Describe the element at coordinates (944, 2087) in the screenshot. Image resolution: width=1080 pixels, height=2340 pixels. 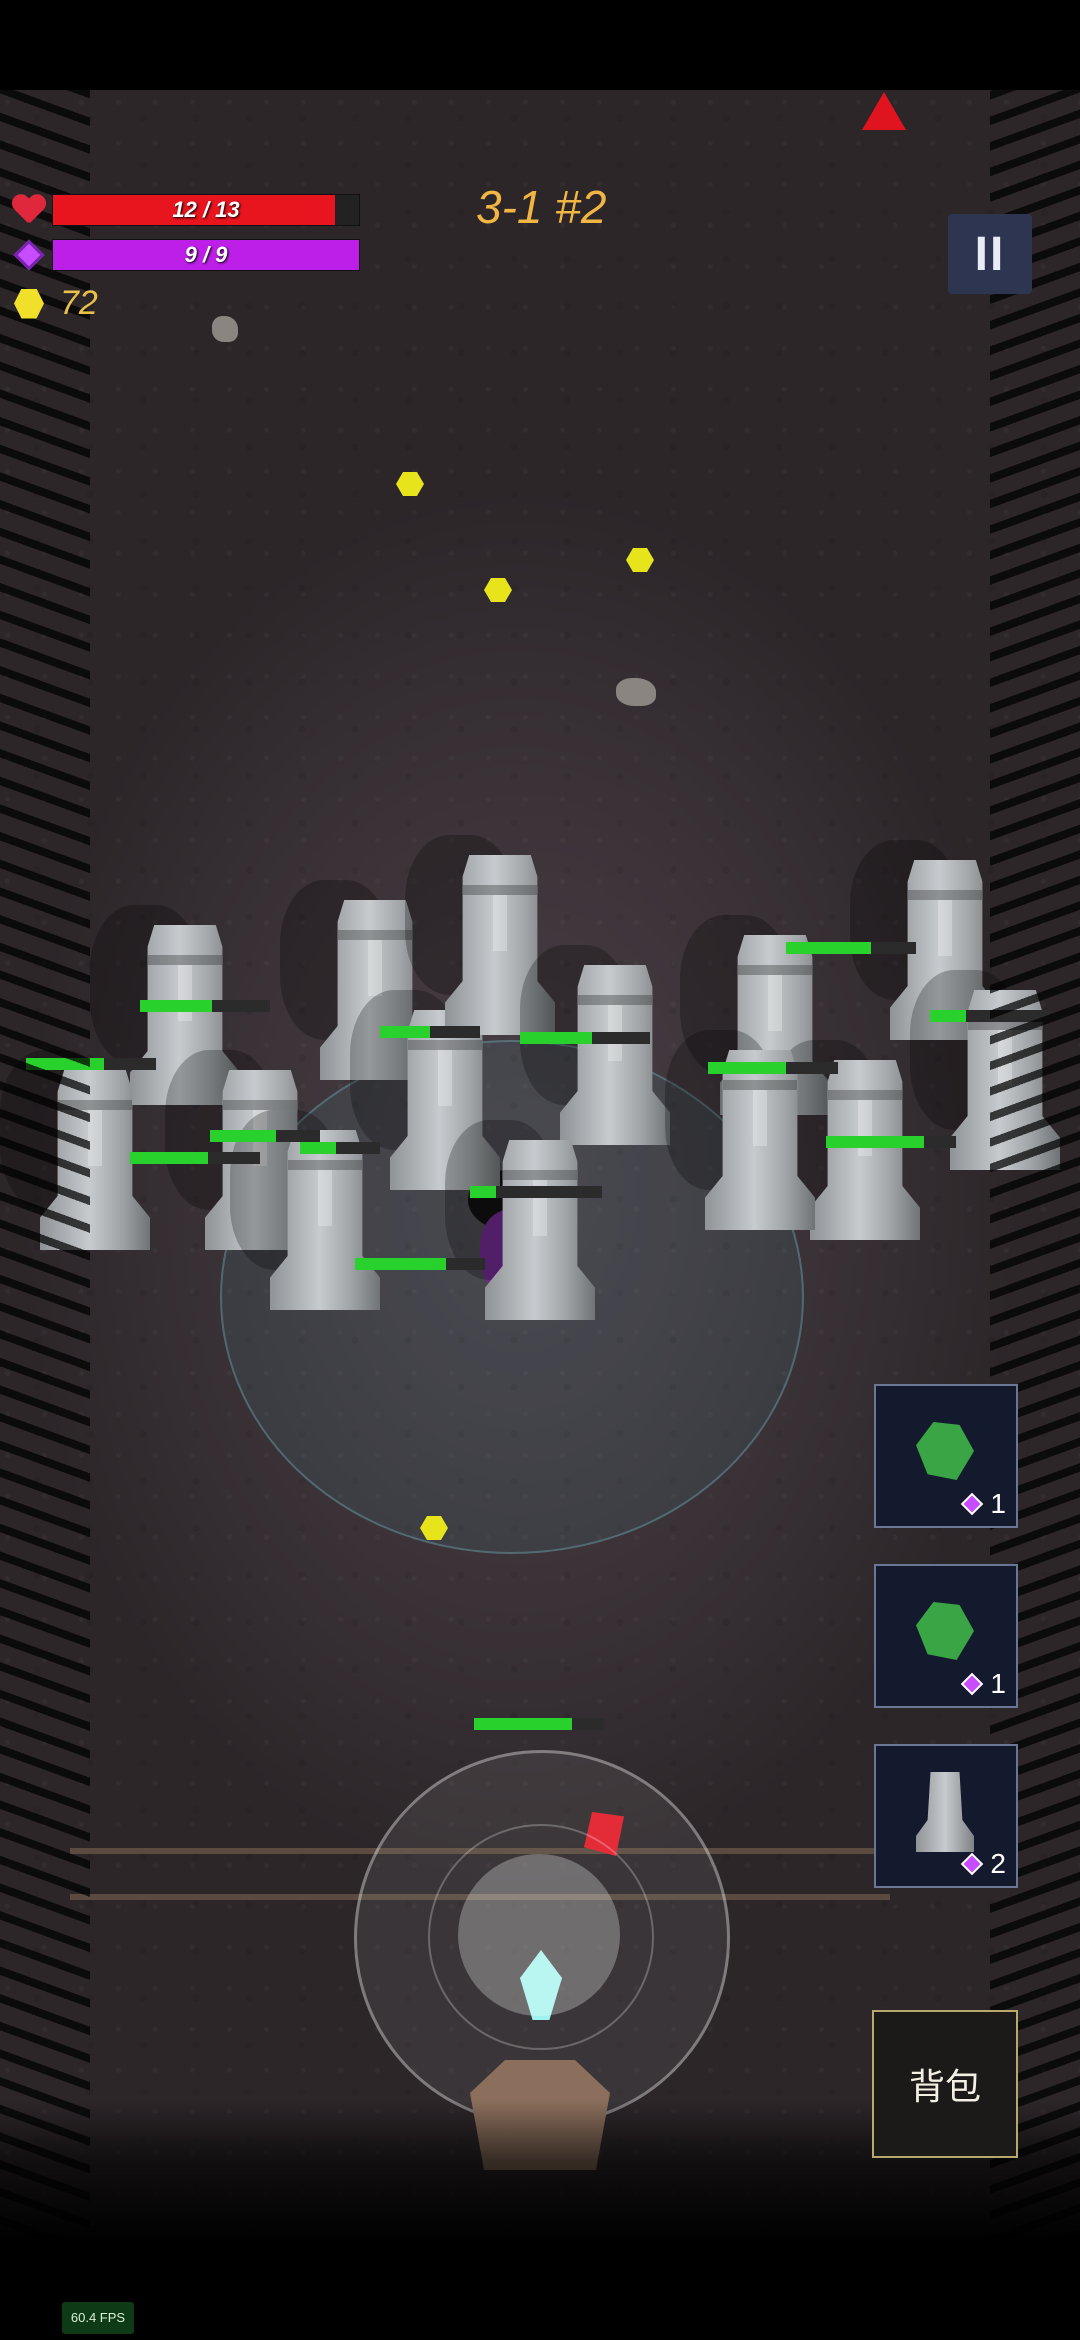
I see `backpack-label: 背包` at that location.